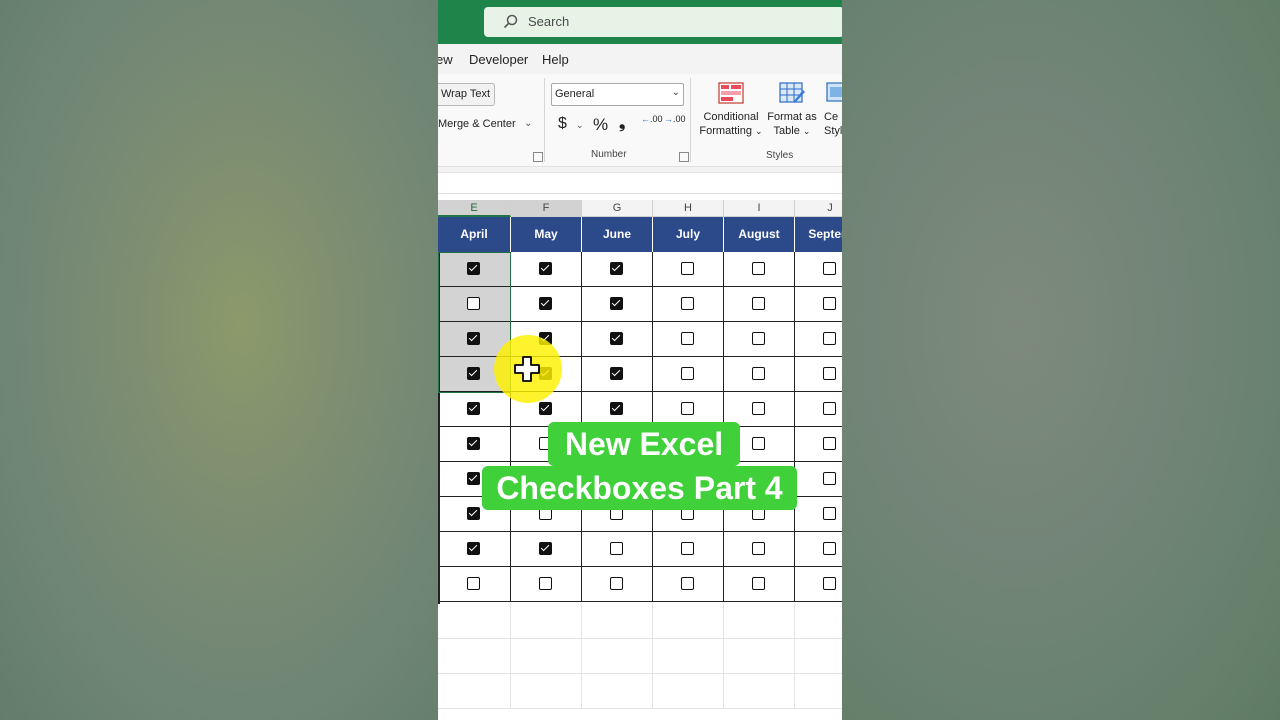 The image size is (1280, 720). I want to click on wrap-text-button: Wrap Text, so click(466, 94).